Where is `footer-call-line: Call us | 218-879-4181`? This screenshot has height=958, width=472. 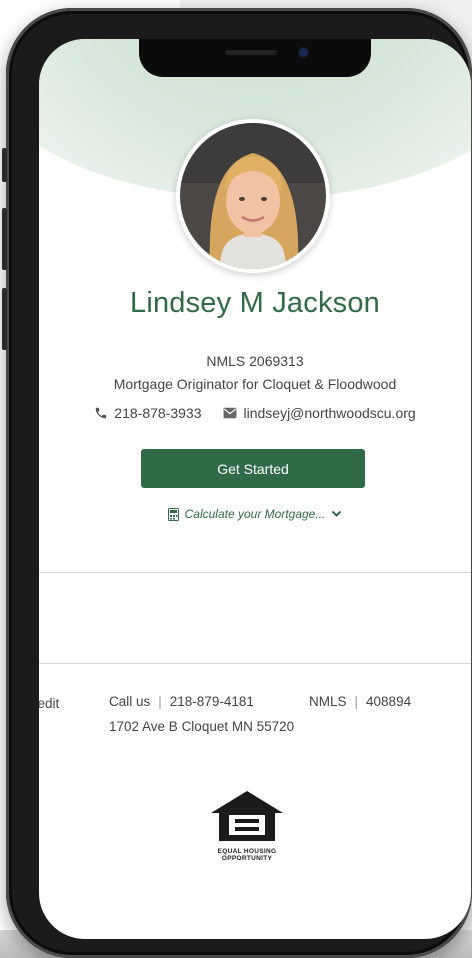 footer-call-line: Call us | 218-879-4181 is located at coordinates (181, 701).